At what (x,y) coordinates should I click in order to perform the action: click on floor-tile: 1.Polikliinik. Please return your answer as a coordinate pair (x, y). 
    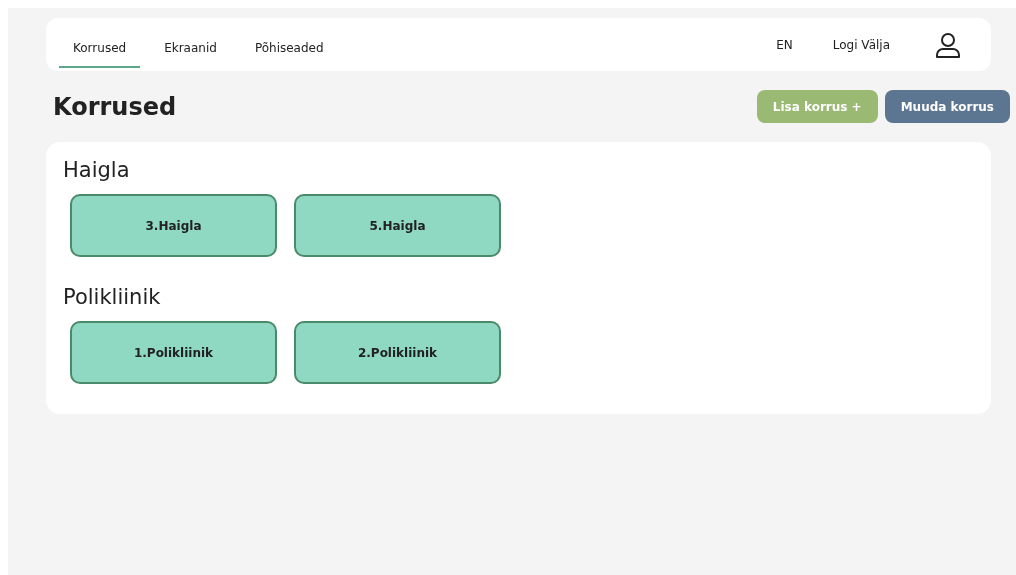
    Looking at the image, I should click on (173, 352).